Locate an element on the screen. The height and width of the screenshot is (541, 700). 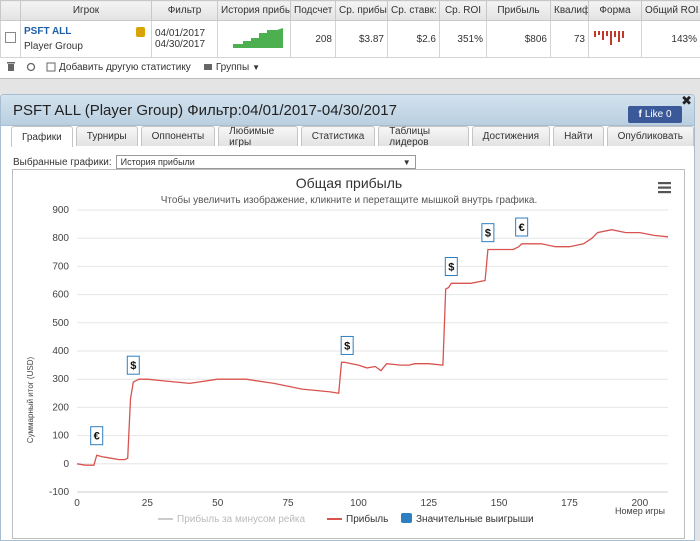
tab-favorite-games: Любимые игры is located at coordinates (258, 136).